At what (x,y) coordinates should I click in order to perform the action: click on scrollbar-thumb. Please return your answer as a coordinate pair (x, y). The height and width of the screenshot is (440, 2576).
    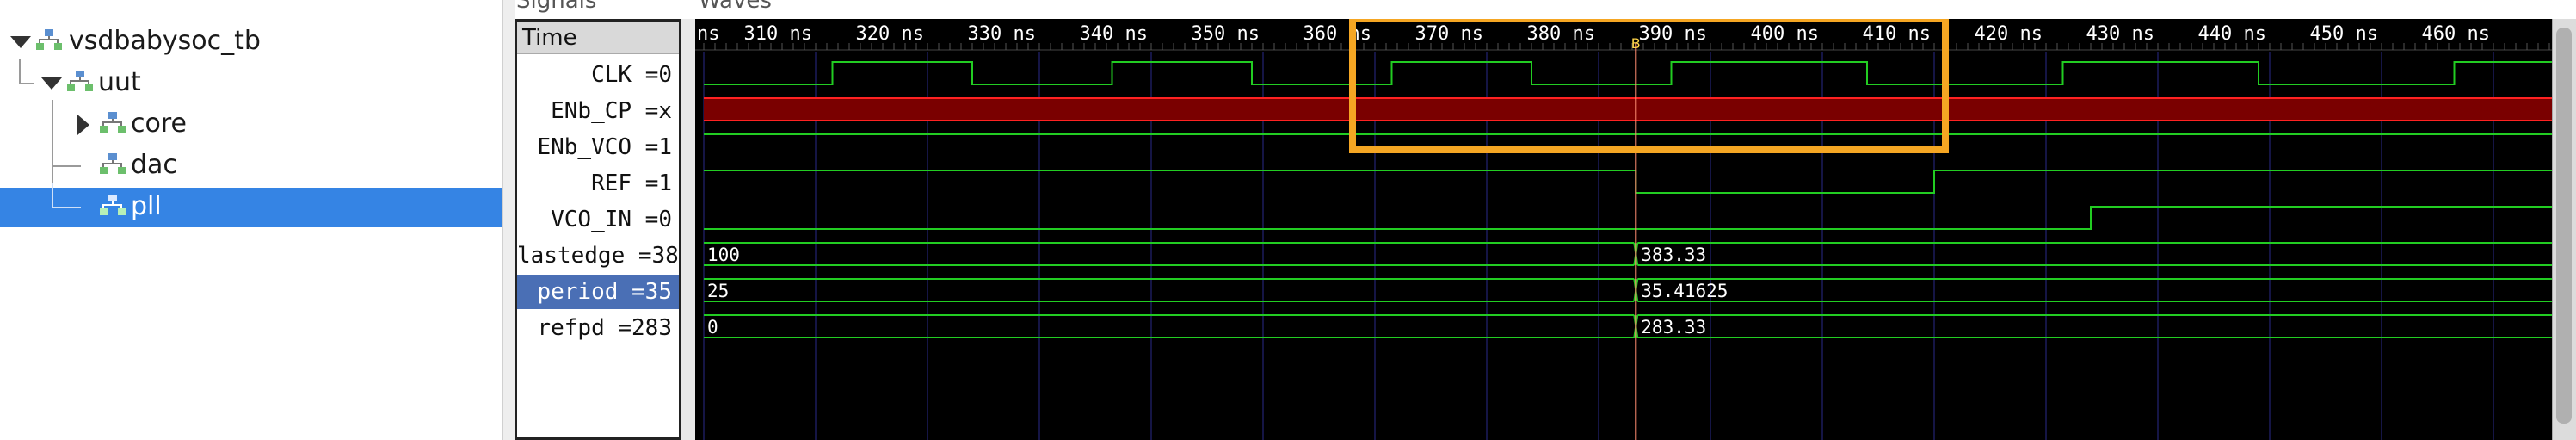
    Looking at the image, I should click on (2564, 226).